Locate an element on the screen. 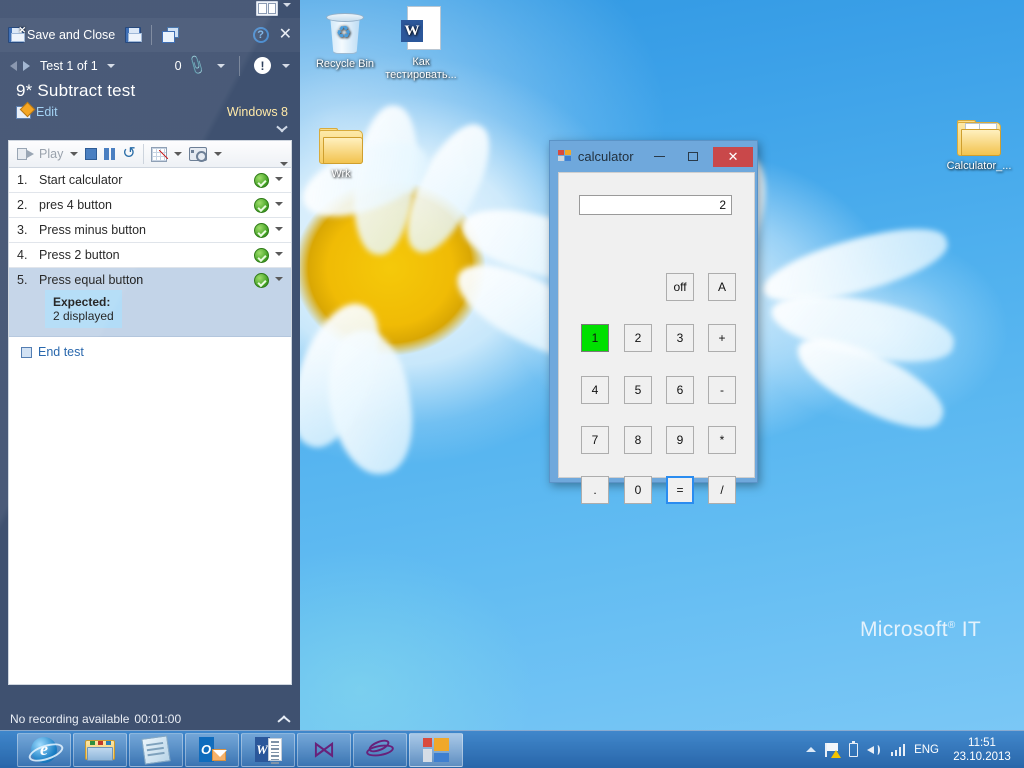  key-7: 7 is located at coordinates (595, 440).